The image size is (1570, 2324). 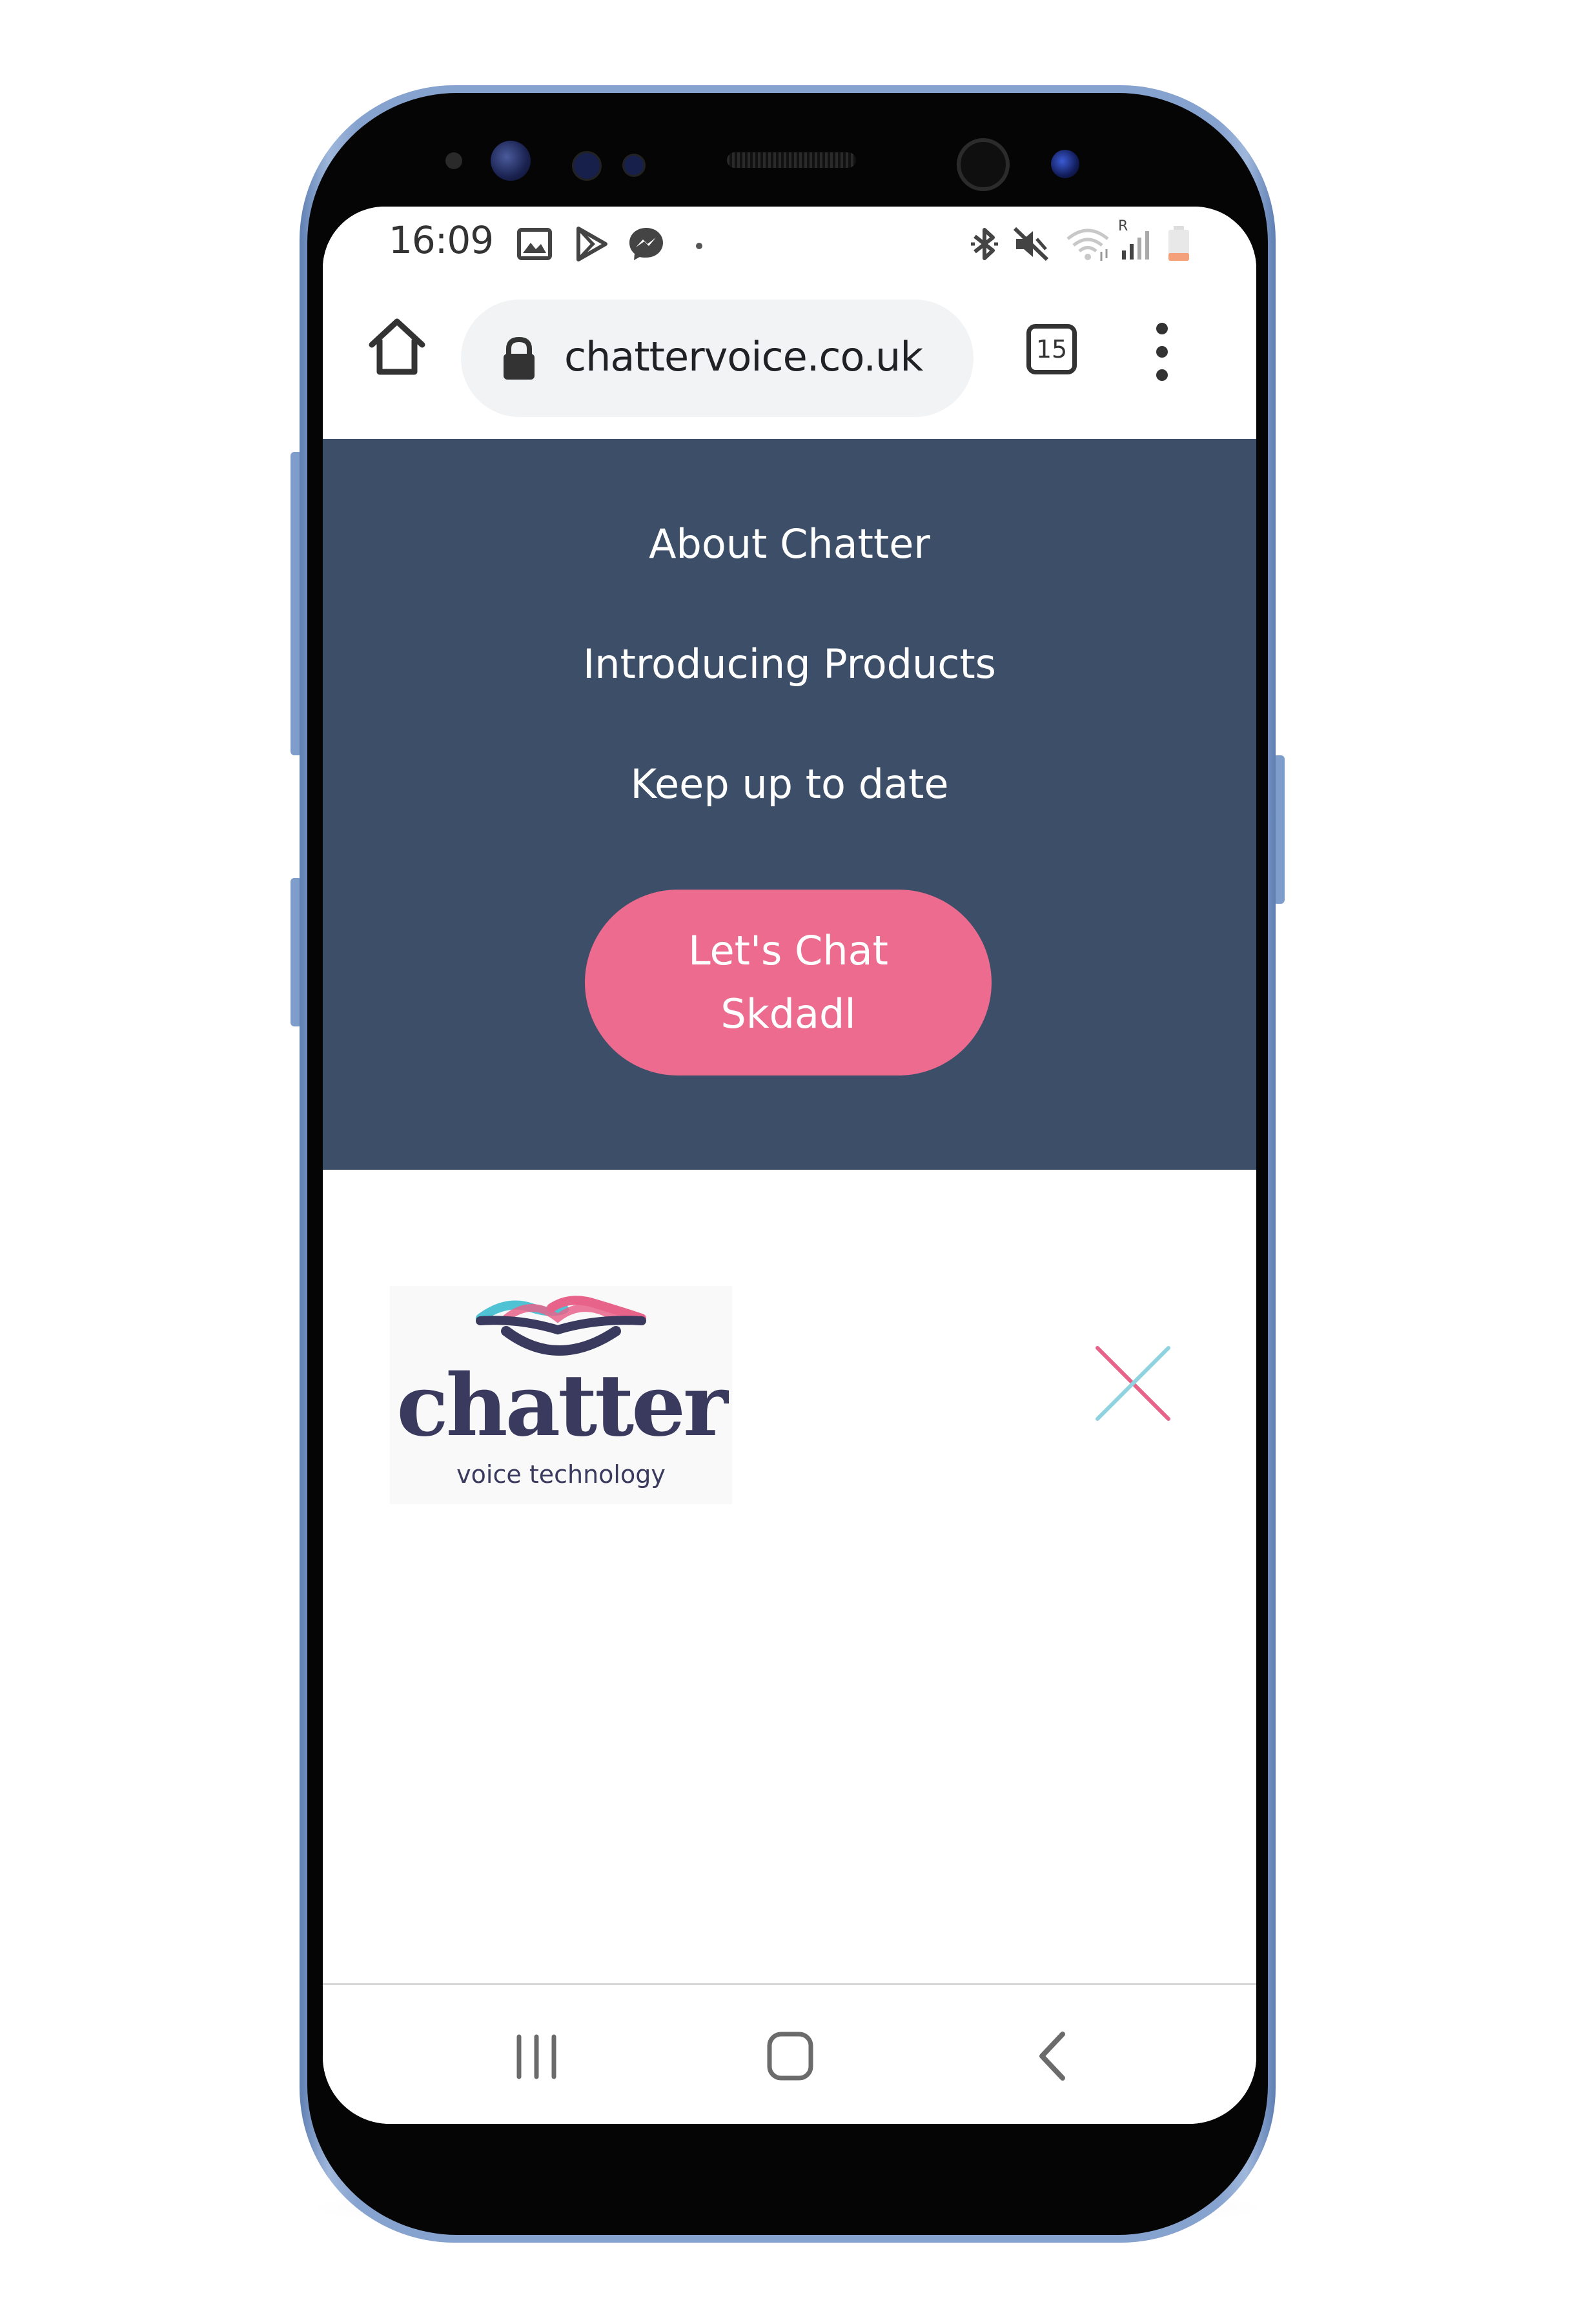 What do you see at coordinates (1133, 1383) in the screenshot?
I see `close-icon` at bounding box center [1133, 1383].